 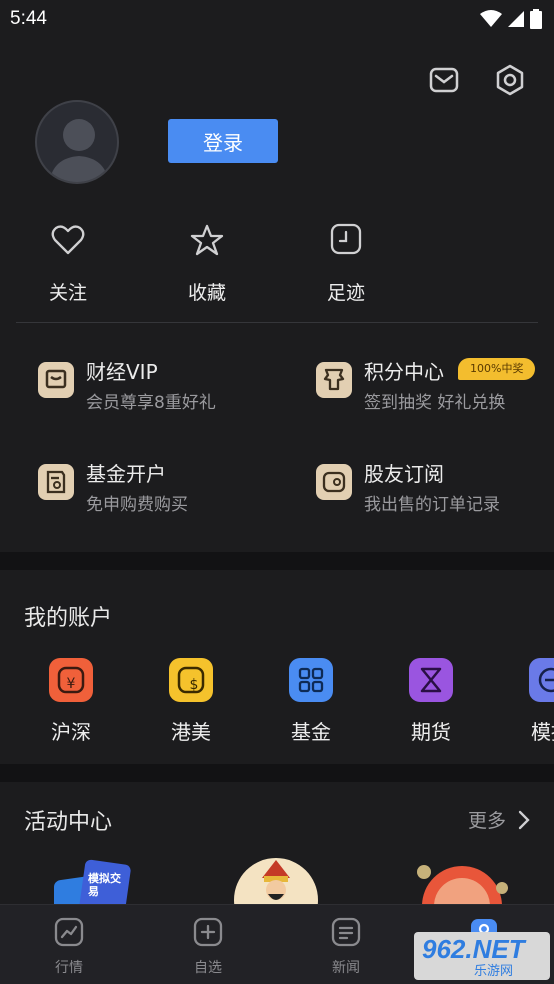 I want to click on activity-banner-simulation: 模拟交易, so click(x=92, y=881).